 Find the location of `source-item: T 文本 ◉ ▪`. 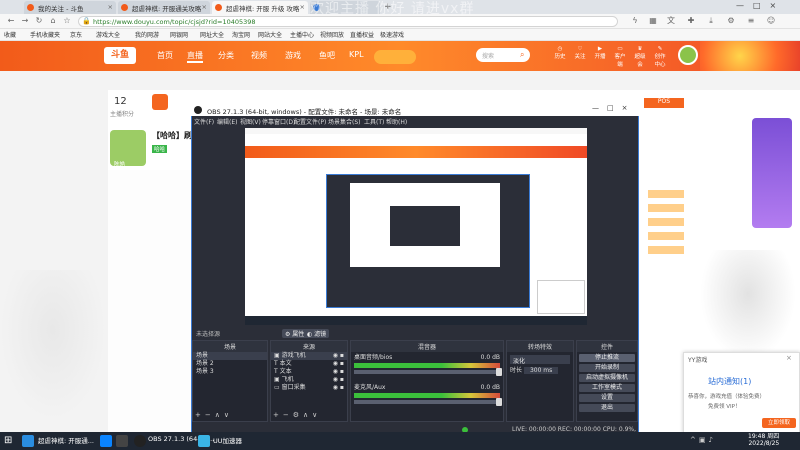

source-item: T 文本 ◉ ▪ is located at coordinates (309, 372).